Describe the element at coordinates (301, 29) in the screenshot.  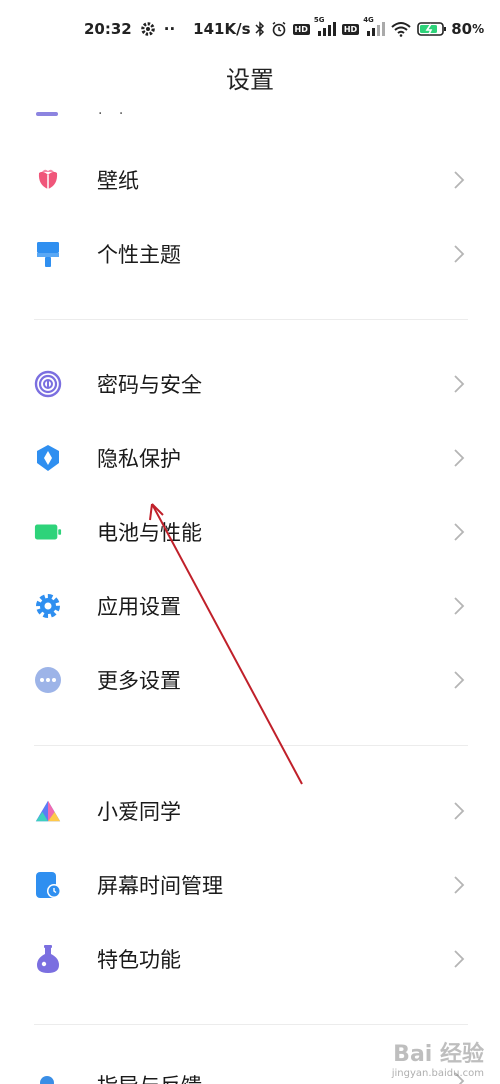
I see `hd-badge: HD` at that location.